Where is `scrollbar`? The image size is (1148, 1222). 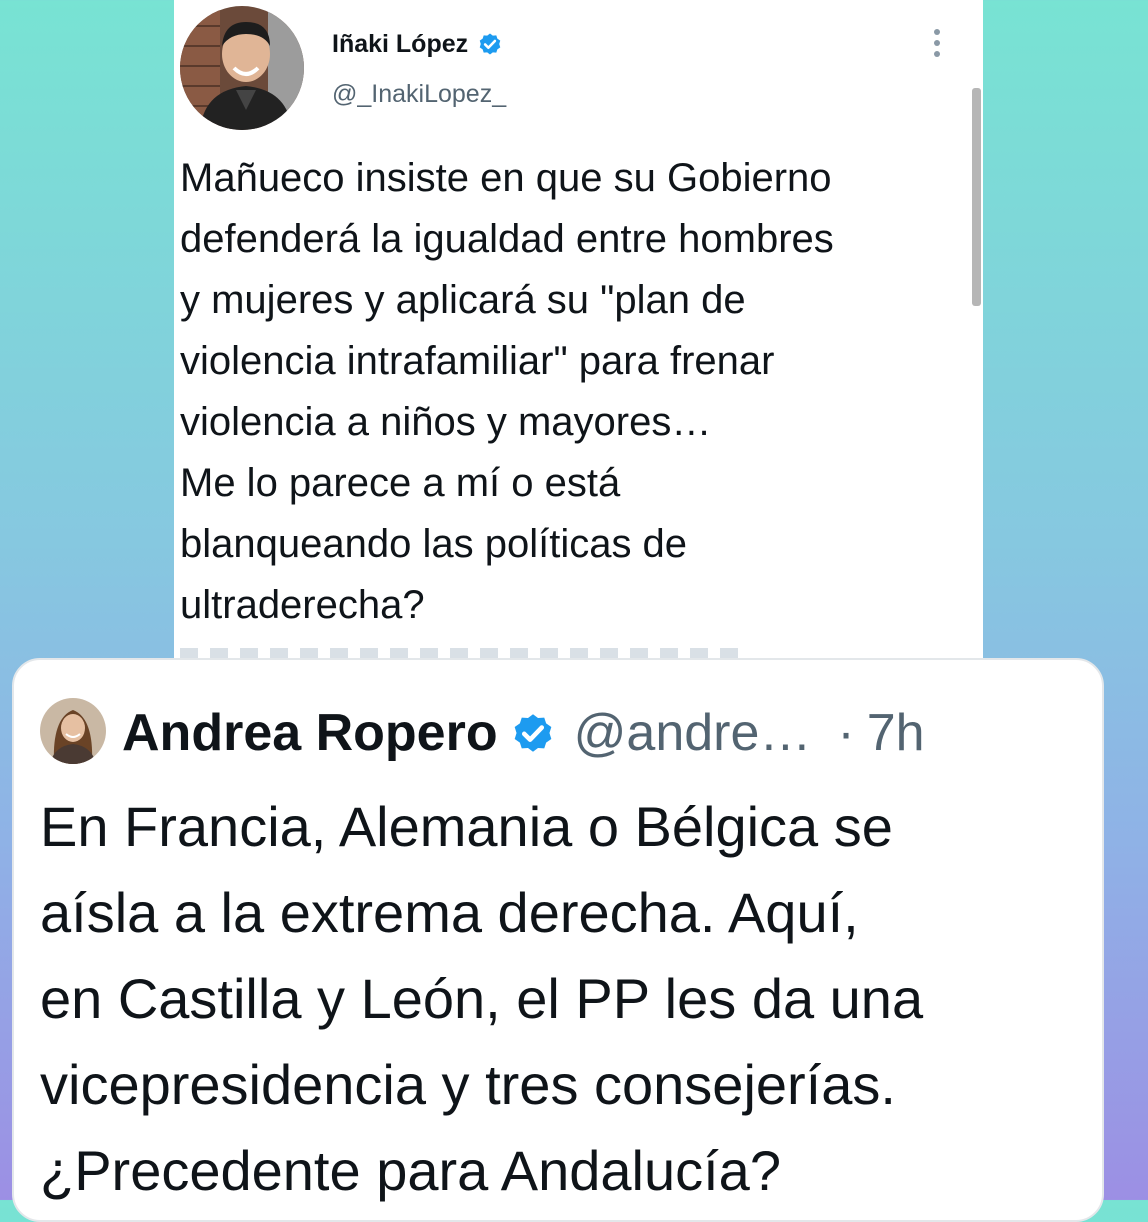
scrollbar is located at coordinates (976, 197).